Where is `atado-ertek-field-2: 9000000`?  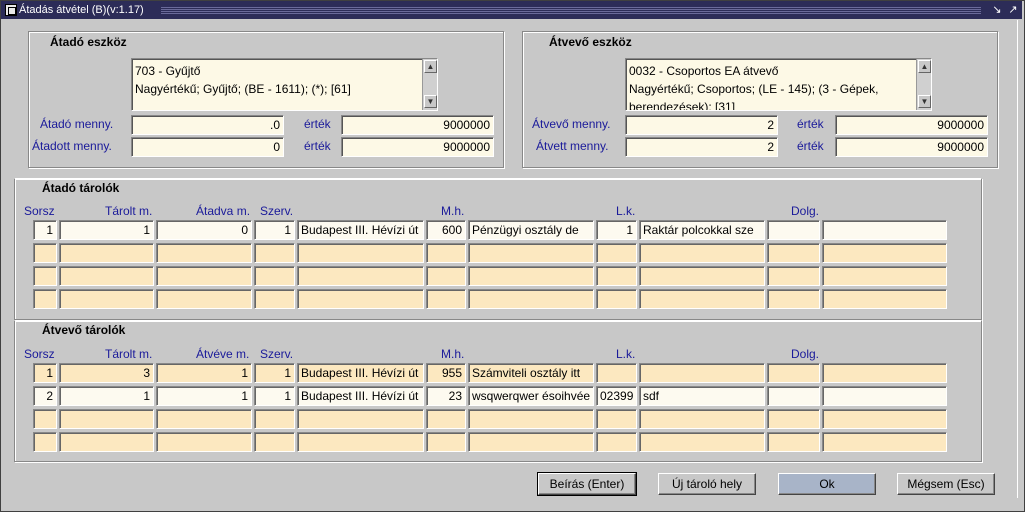
atado-ertek-field-2: 9000000 is located at coordinates (417, 147).